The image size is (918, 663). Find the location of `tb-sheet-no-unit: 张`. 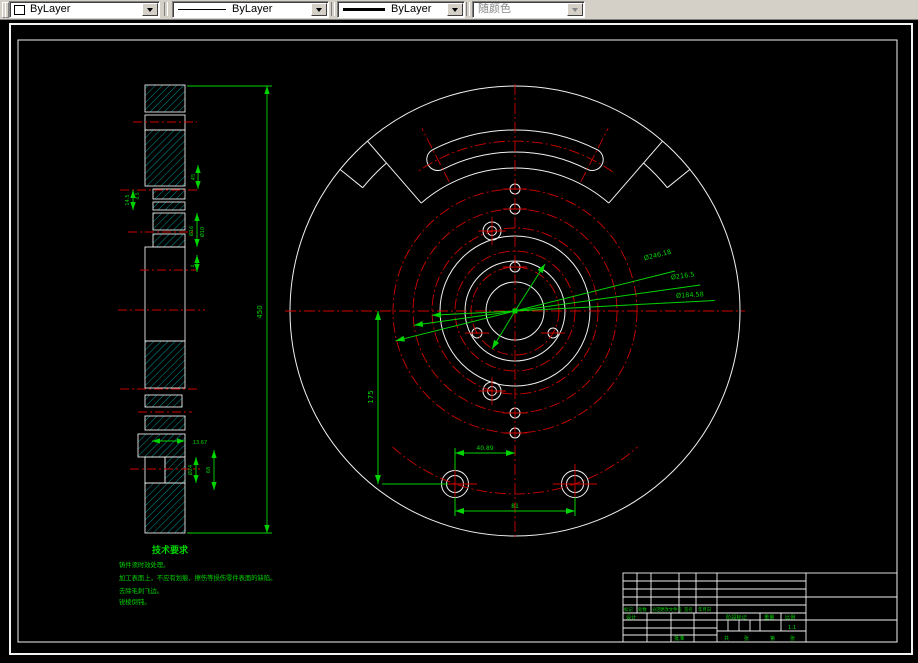

tb-sheet-no-unit: 张 is located at coordinates (792, 638).